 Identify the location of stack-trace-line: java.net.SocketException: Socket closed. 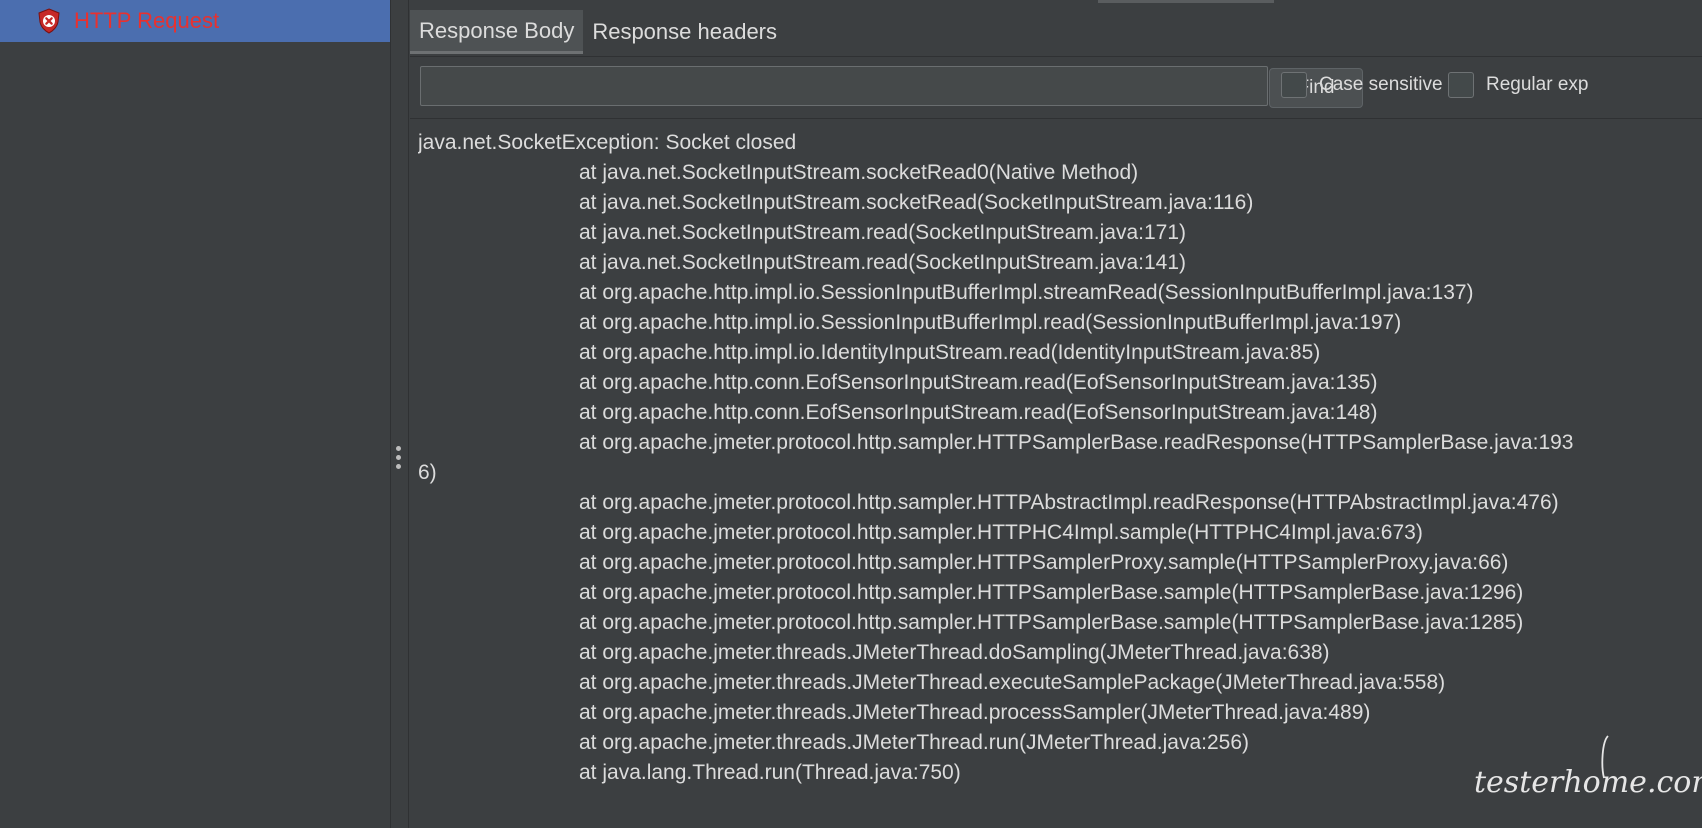
(607, 142).